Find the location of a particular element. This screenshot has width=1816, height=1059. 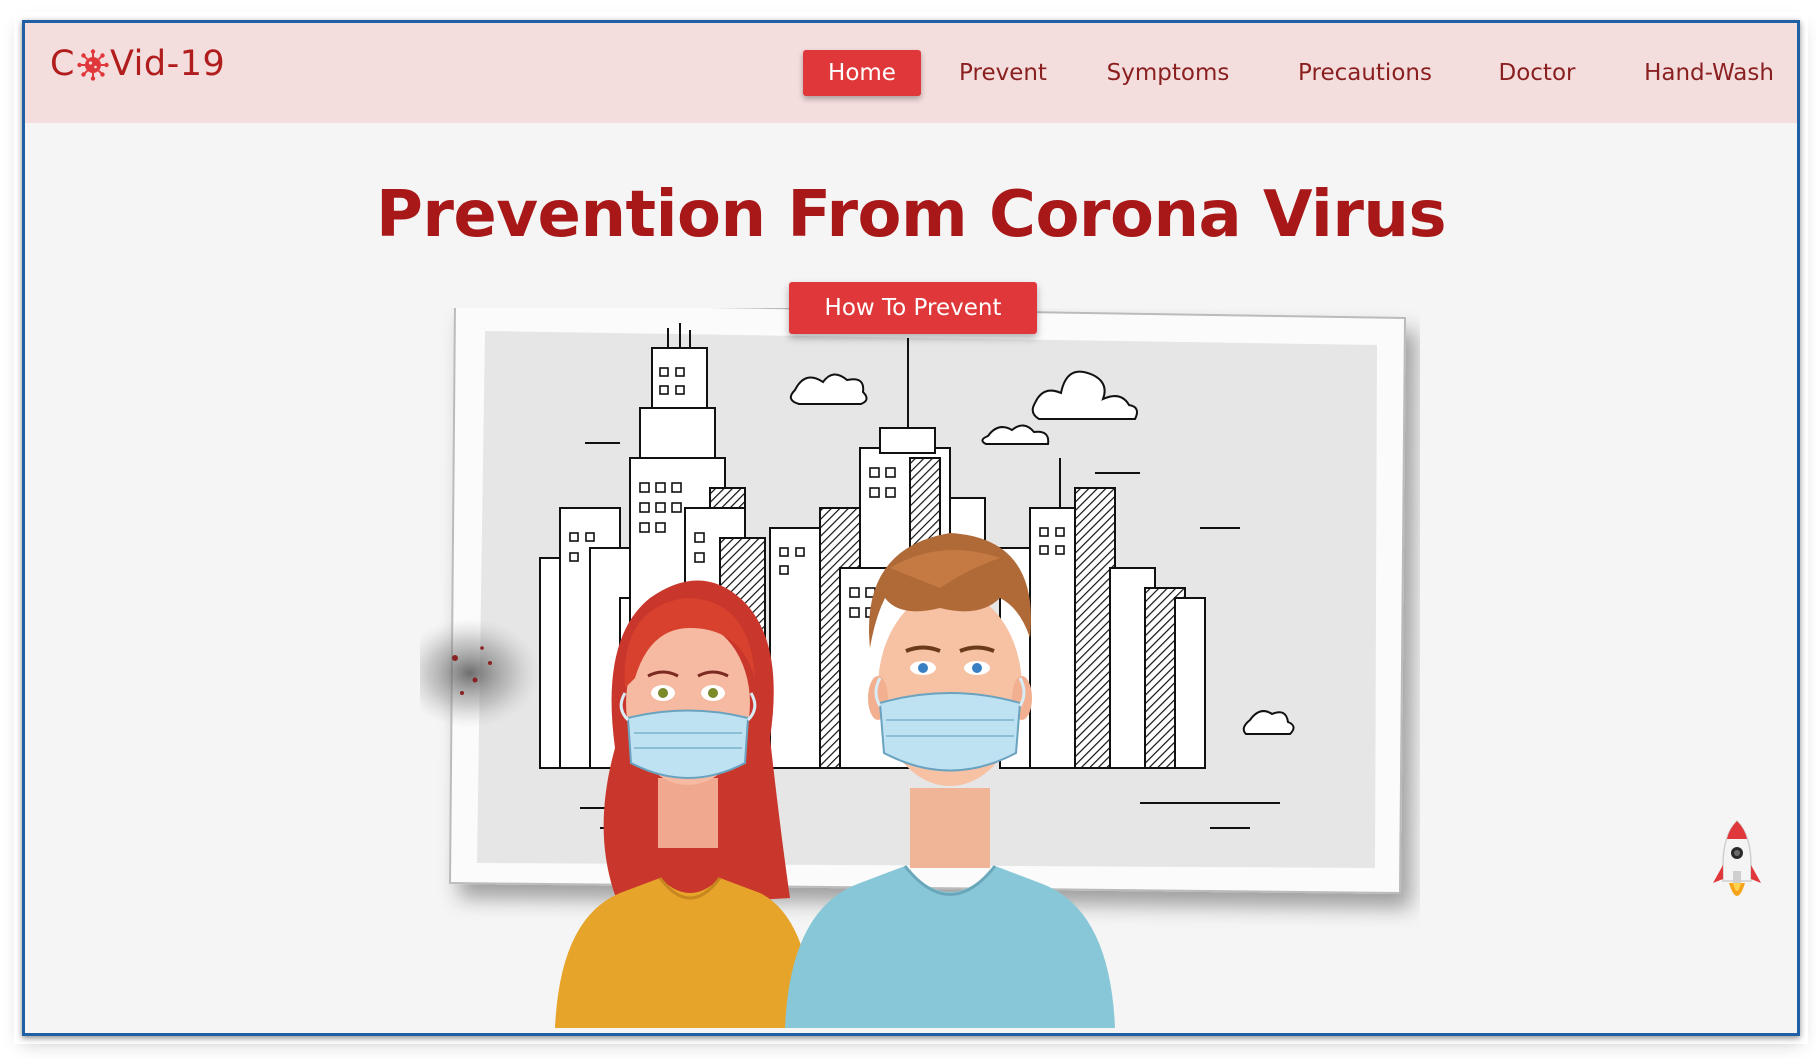

how-to-prevent-button: How To Prevent is located at coordinates (913, 308).